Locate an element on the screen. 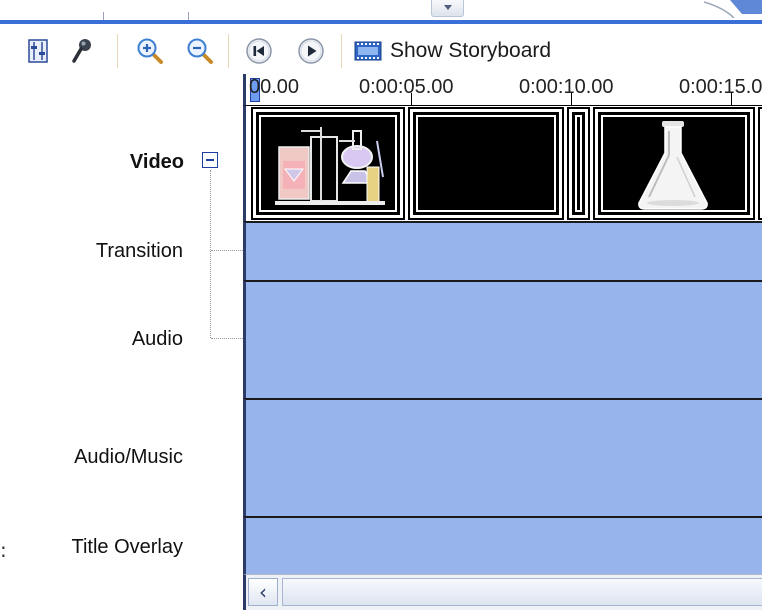 The width and height of the screenshot is (762, 610). chevron-down-icon is located at coordinates (448, 7).